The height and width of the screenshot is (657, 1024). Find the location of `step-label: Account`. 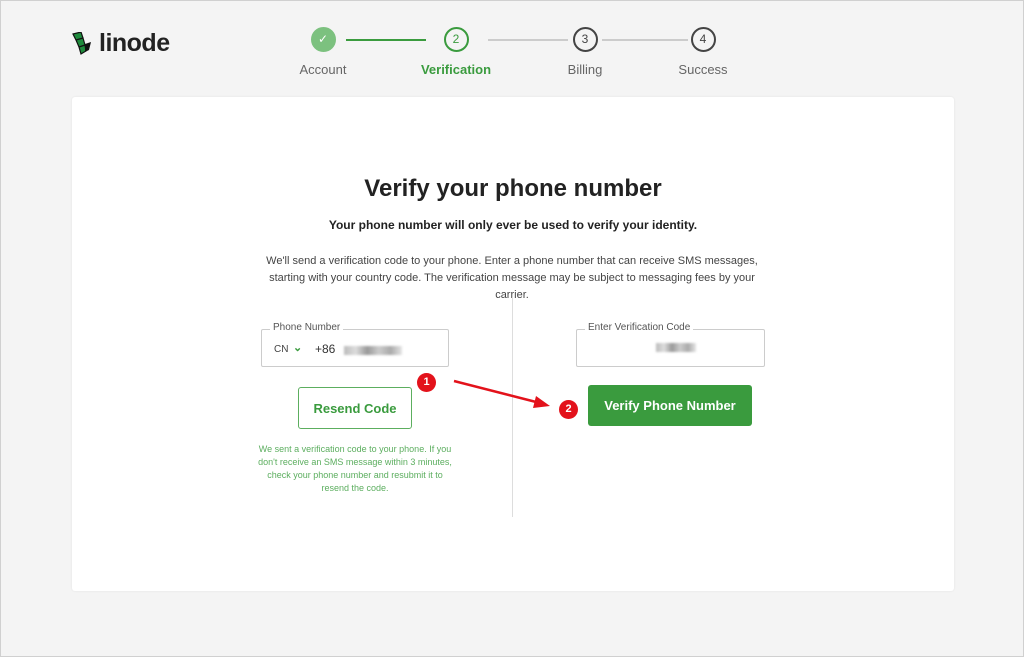

step-label: Account is located at coordinates (323, 69).